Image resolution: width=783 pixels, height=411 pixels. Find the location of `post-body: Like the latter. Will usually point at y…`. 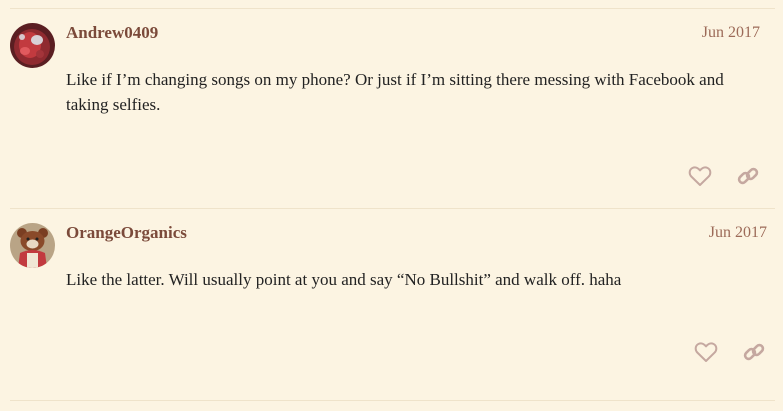

post-body: Like the latter. Will usually point at y… is located at coordinates (344, 279).